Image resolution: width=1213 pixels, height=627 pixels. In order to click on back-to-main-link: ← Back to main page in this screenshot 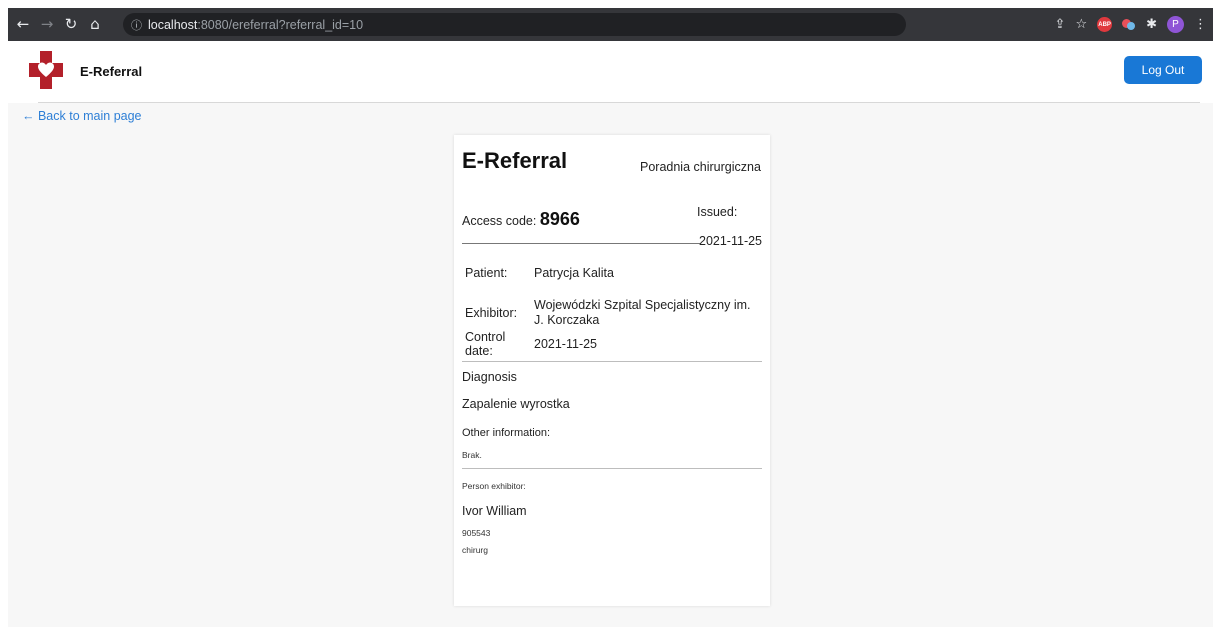, I will do `click(82, 116)`.